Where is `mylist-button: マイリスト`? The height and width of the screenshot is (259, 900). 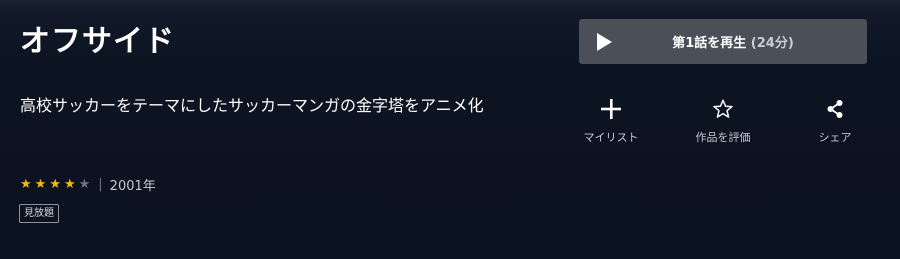
mylist-button: マイリスト is located at coordinates (611, 121).